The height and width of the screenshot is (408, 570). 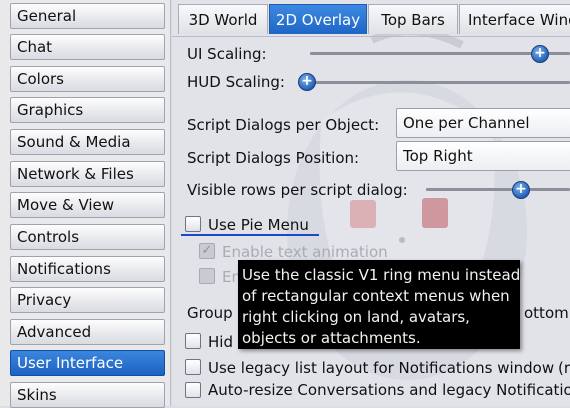 What do you see at coordinates (193, 390) in the screenshot?
I see `auto-resize-conversations-checkbox` at bounding box center [193, 390].